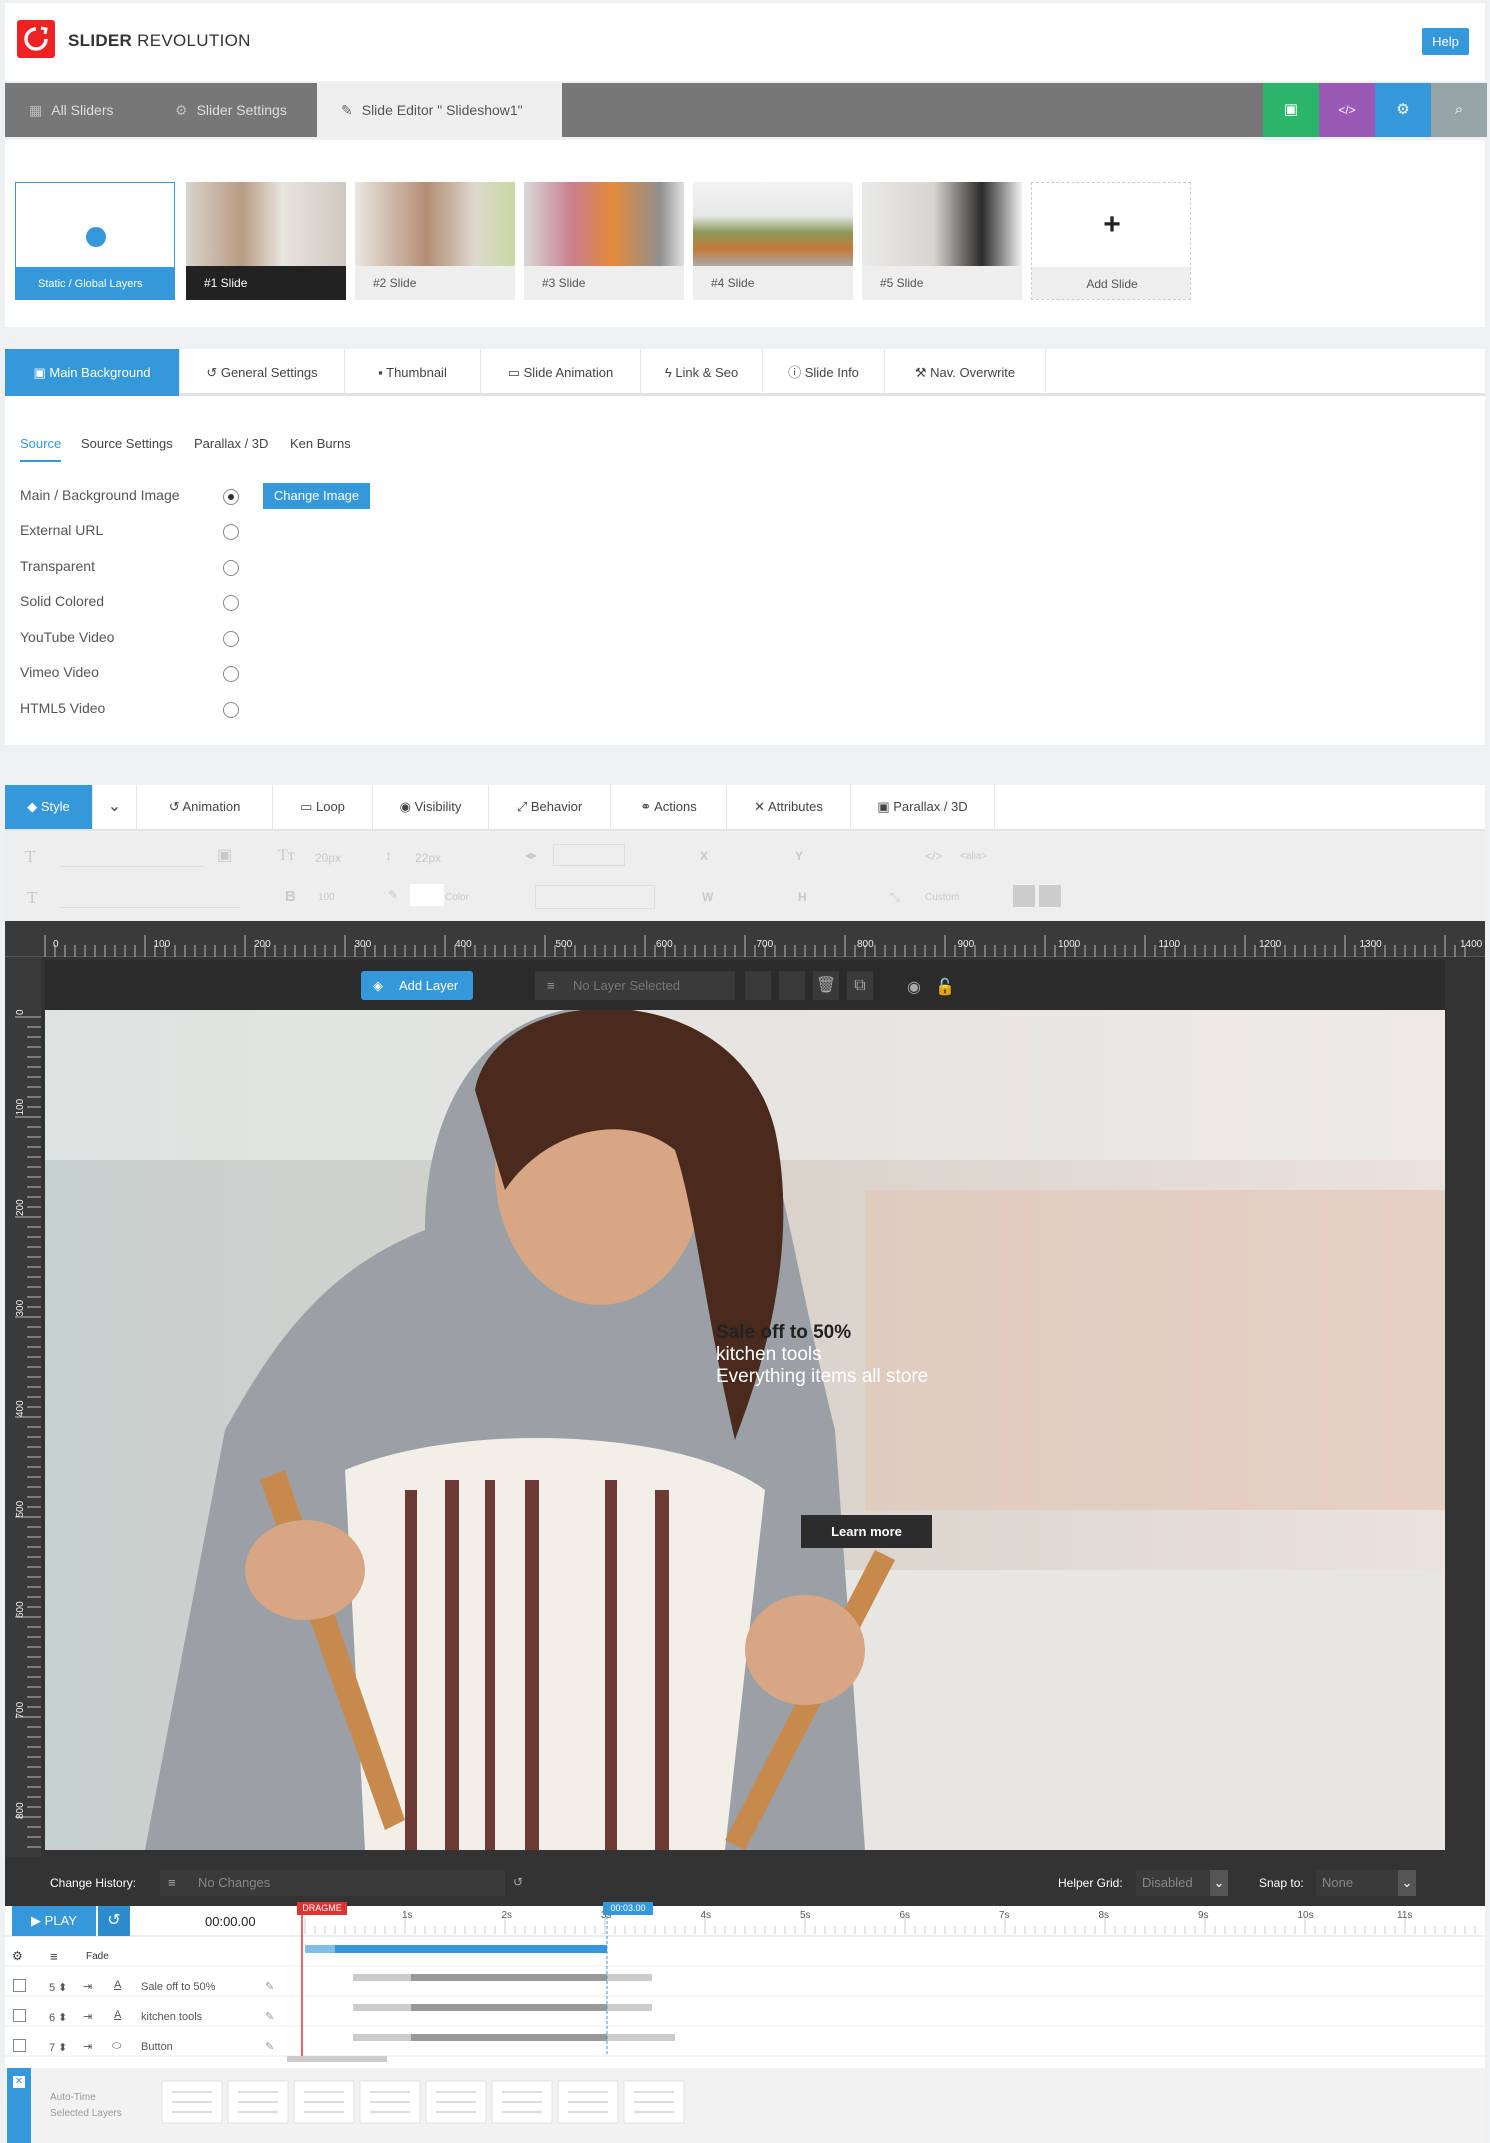 The height and width of the screenshot is (2143, 1490). Describe the element at coordinates (171, 2017) in the screenshot. I see `timeline-layer-label: kitchen tools` at that location.